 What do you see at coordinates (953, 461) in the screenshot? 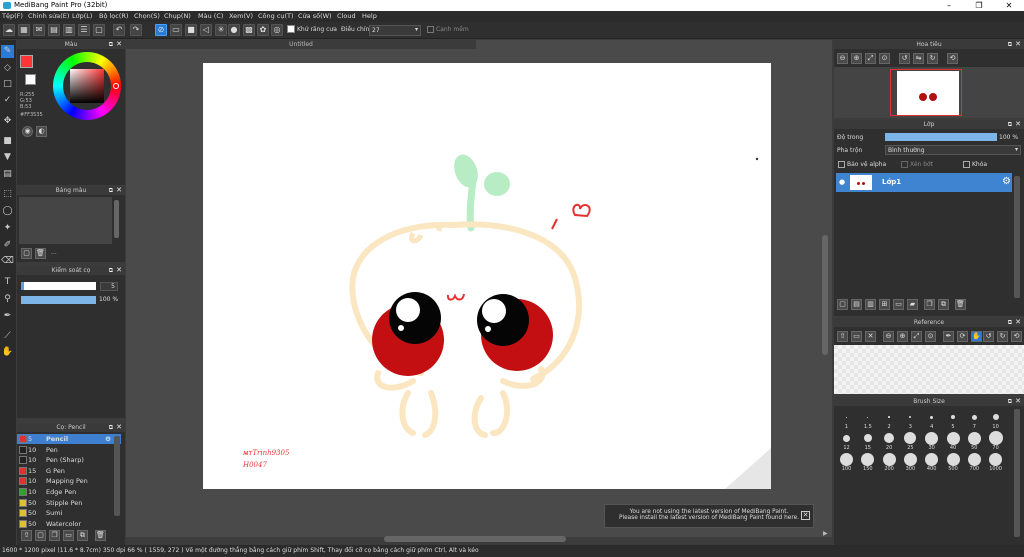
I see `brush-size-cell: 500` at bounding box center [953, 461].